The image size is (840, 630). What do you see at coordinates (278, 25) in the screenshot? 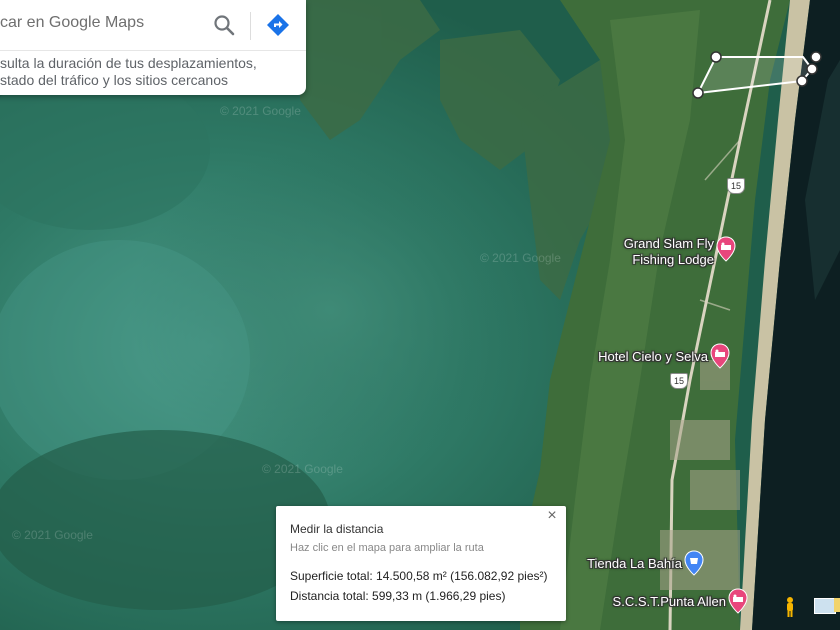
I see `directions-icon` at bounding box center [278, 25].